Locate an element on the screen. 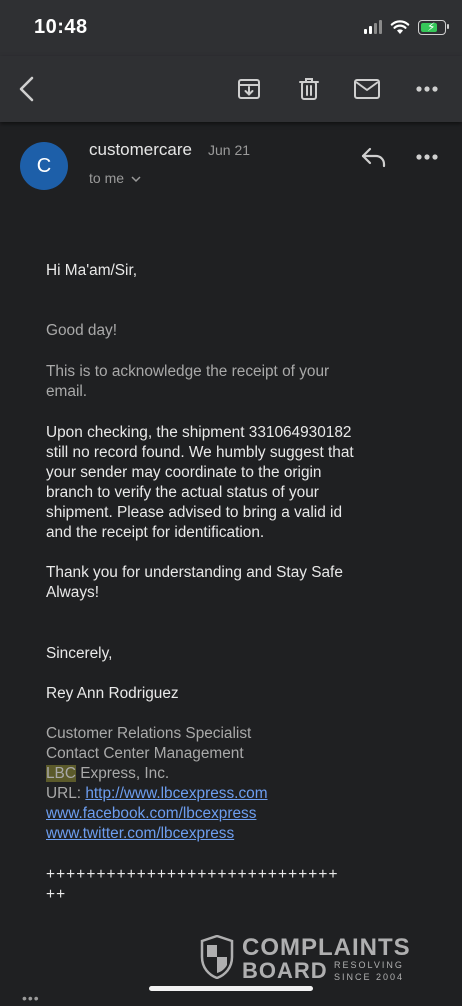 This screenshot has height=1006, width=462. back-button is located at coordinates (27, 89).